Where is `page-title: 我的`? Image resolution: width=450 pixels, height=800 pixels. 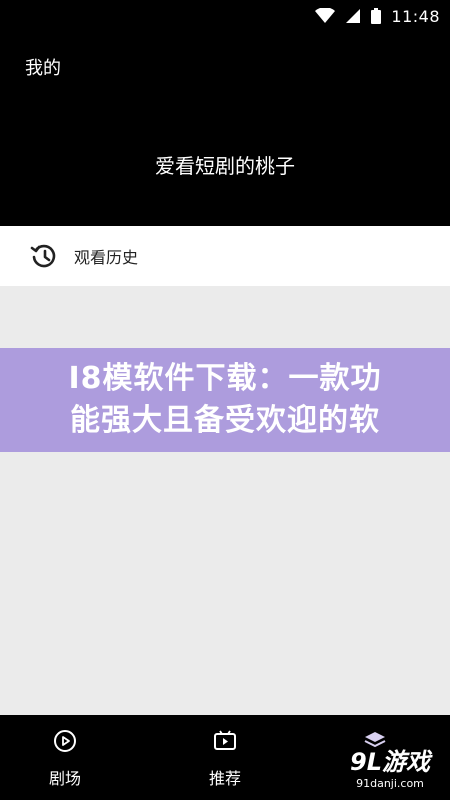 page-title: 我的 is located at coordinates (43, 68).